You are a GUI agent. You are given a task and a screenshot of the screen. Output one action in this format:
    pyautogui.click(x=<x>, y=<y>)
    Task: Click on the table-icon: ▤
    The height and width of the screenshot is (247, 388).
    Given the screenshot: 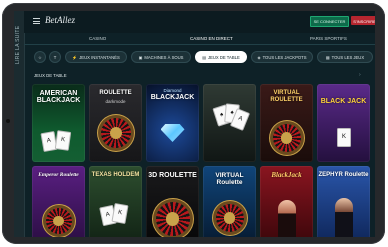 What is the action you would take?
    pyautogui.click(x=204, y=57)
    